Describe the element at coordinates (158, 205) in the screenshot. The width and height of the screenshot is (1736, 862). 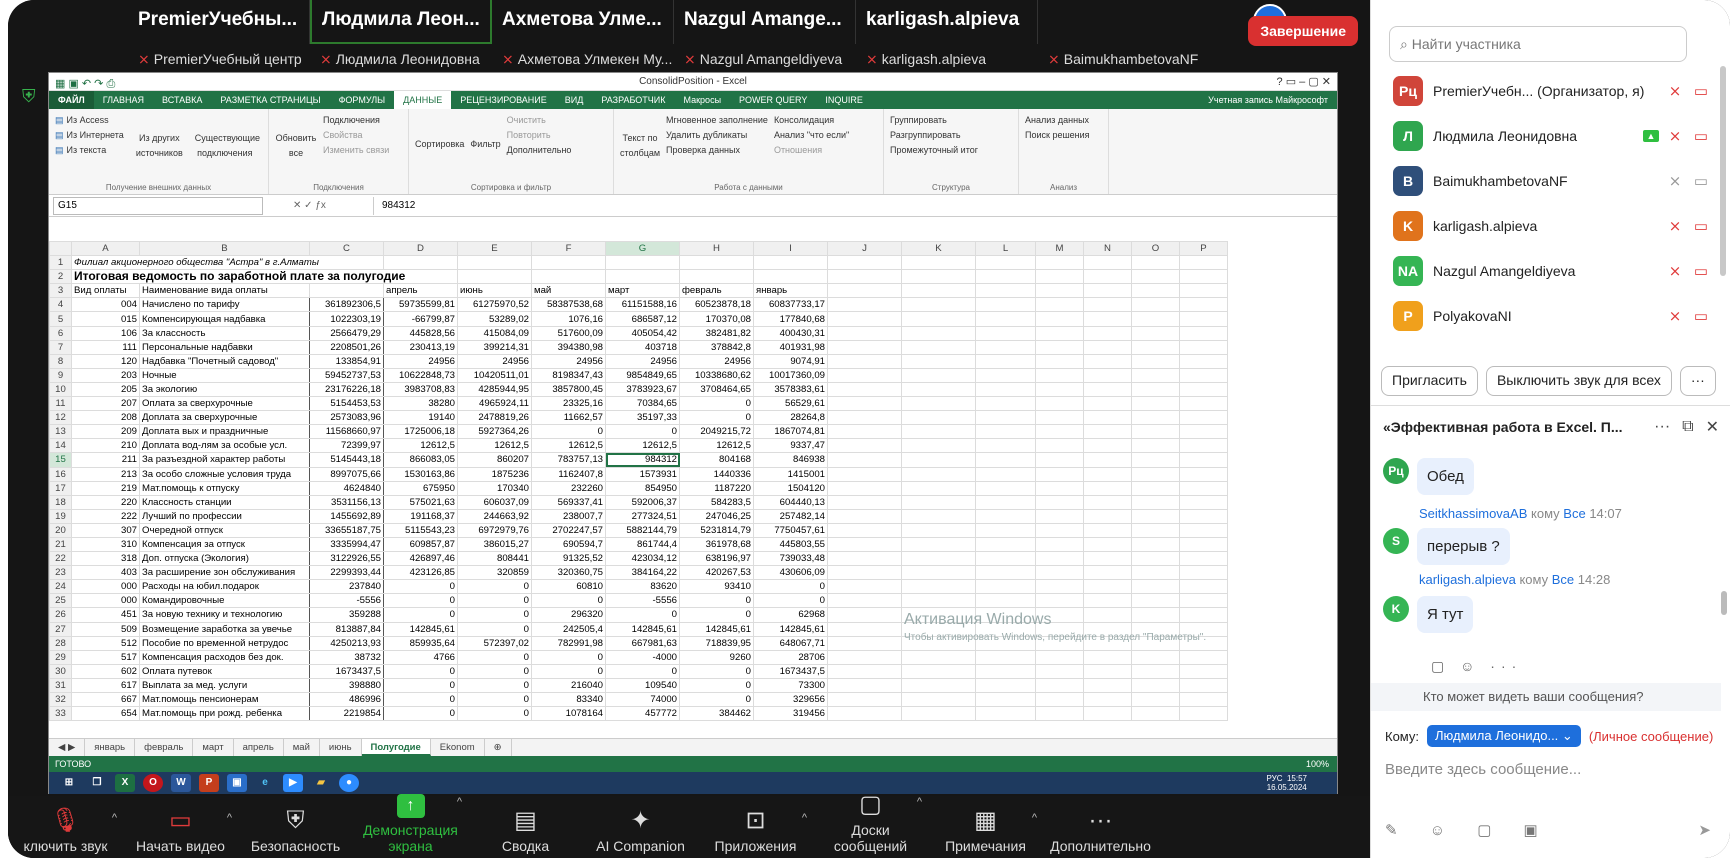
I see `name-box: G15` at that location.